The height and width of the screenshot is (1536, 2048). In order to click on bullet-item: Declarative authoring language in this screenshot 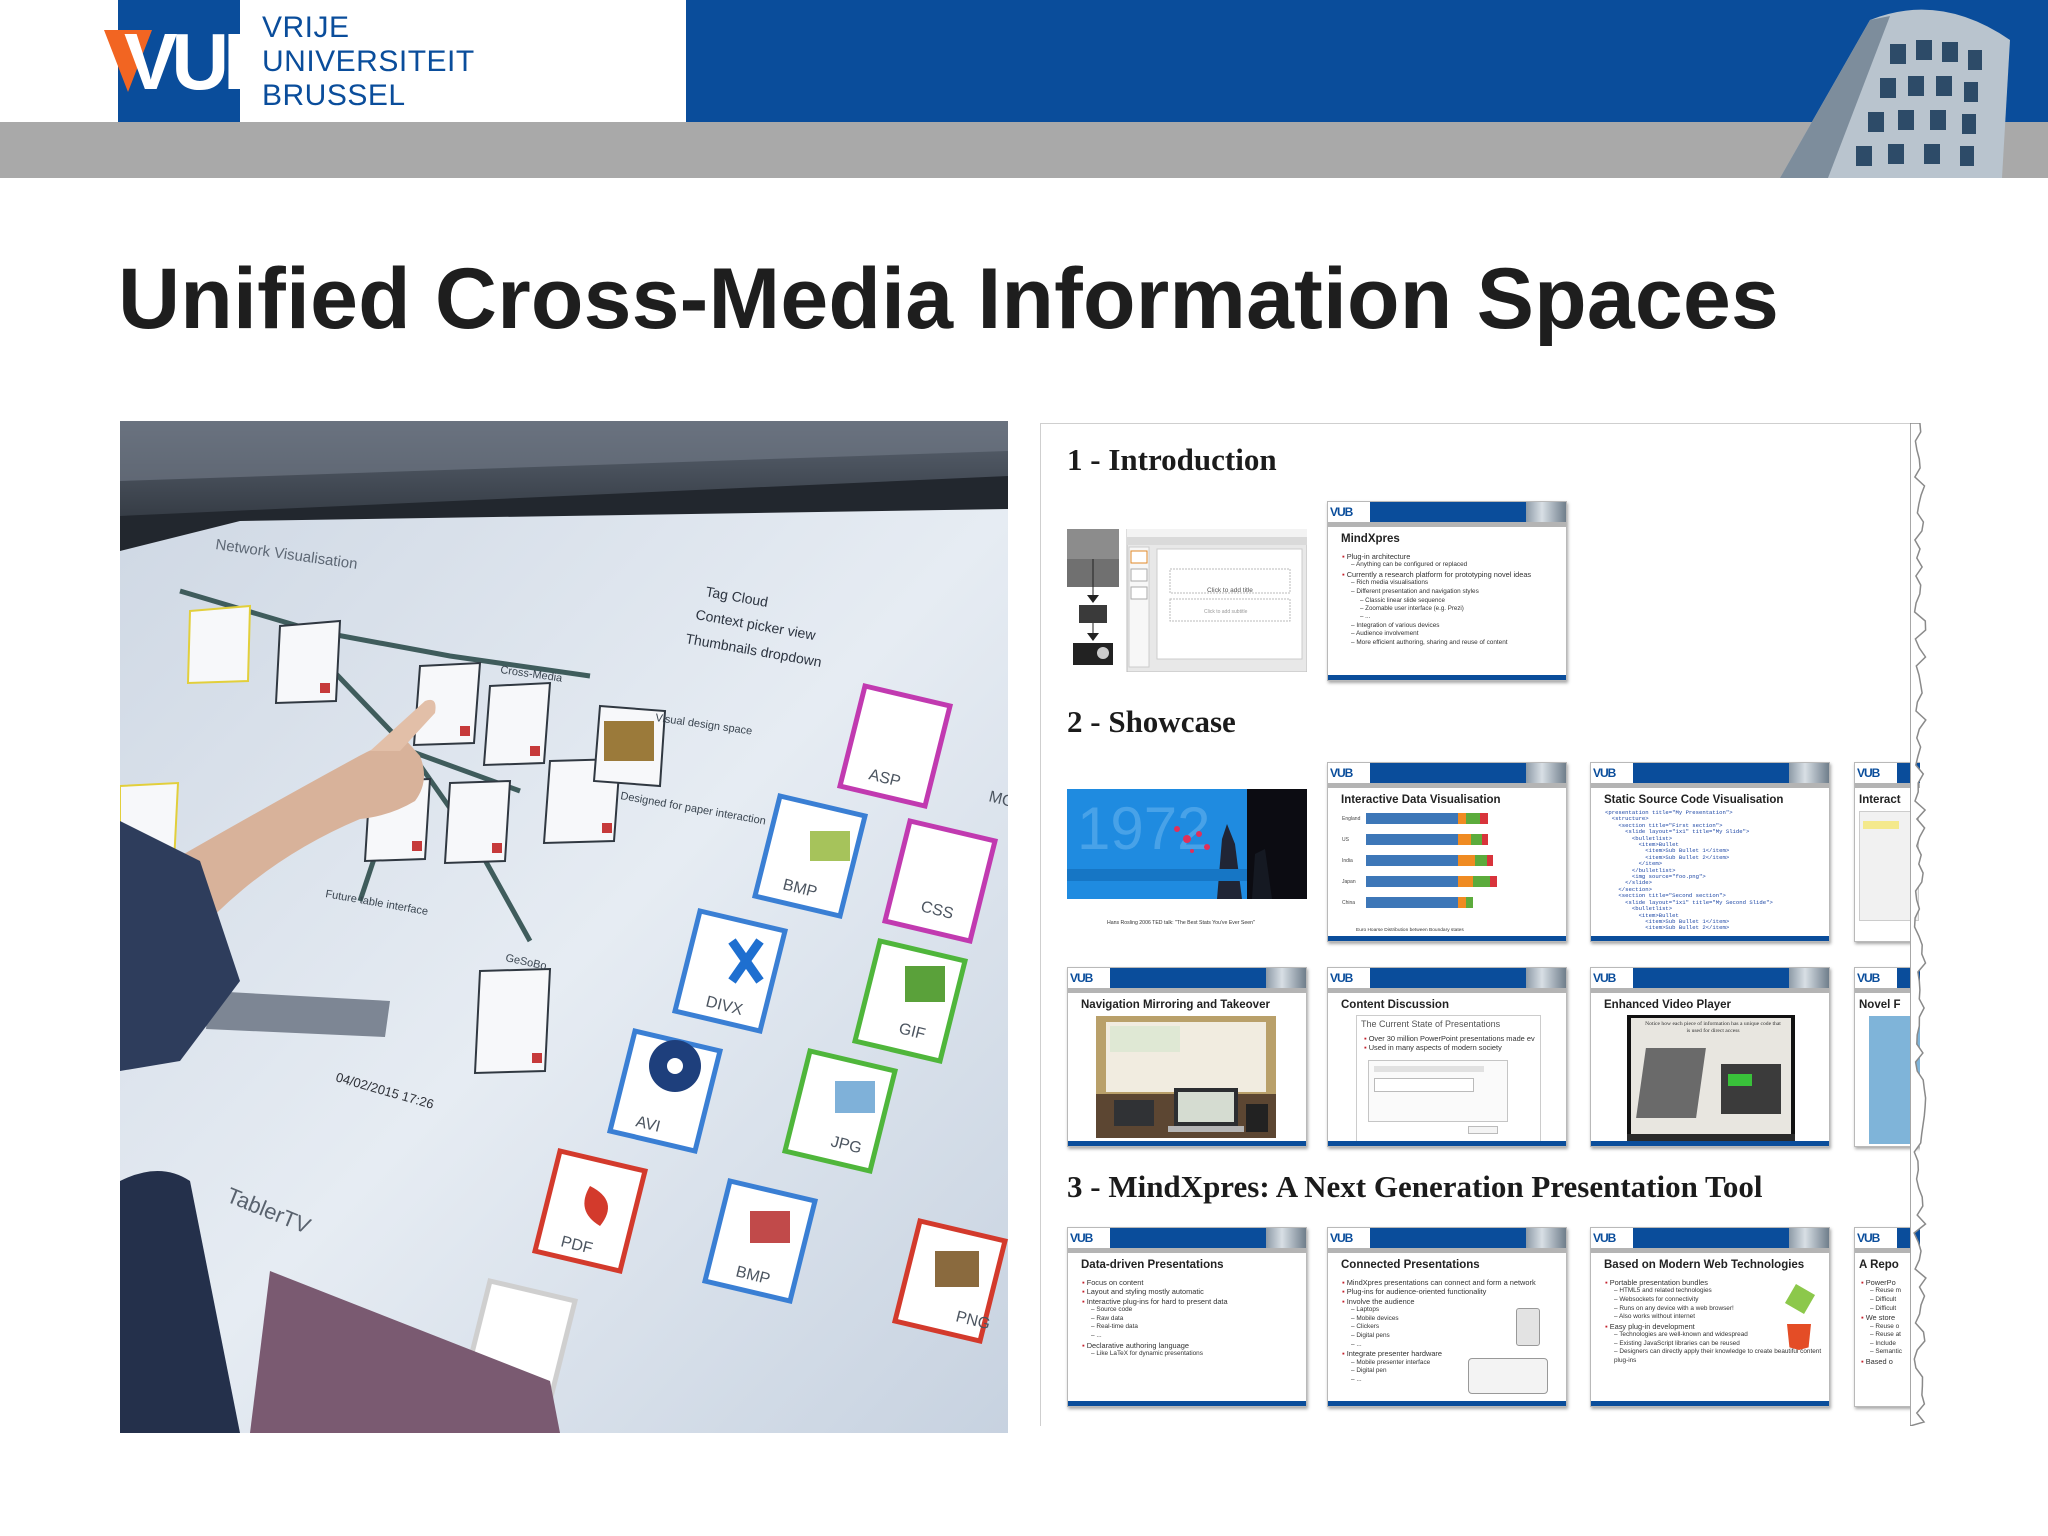, I will do `click(1192, 1345)`.